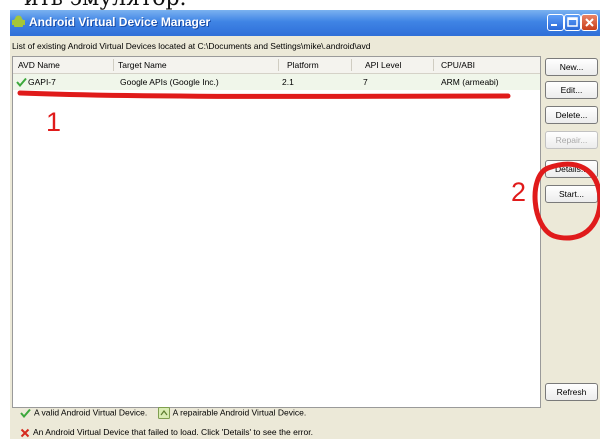 The image size is (600, 439). Describe the element at coordinates (120, 22) in the screenshot. I see `window-title: Android Virtual Device Manager` at that location.